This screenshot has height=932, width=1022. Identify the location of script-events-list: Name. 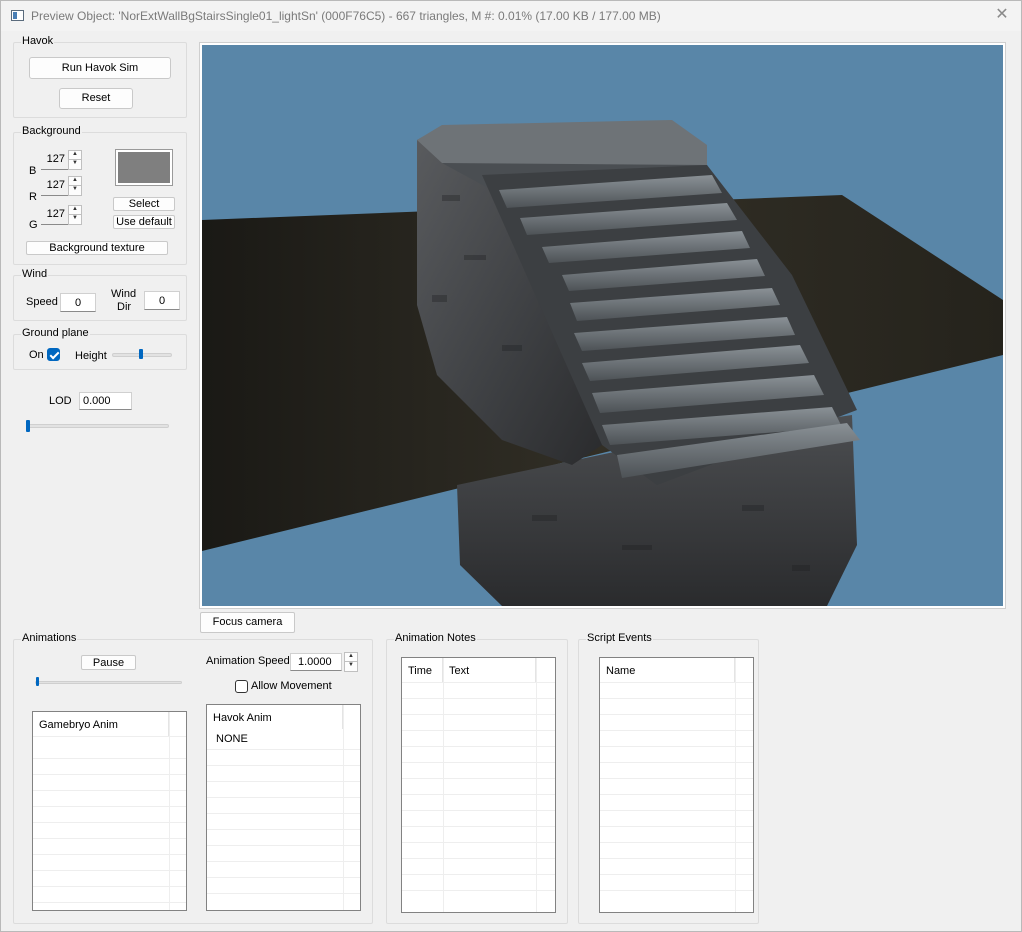
(676, 785).